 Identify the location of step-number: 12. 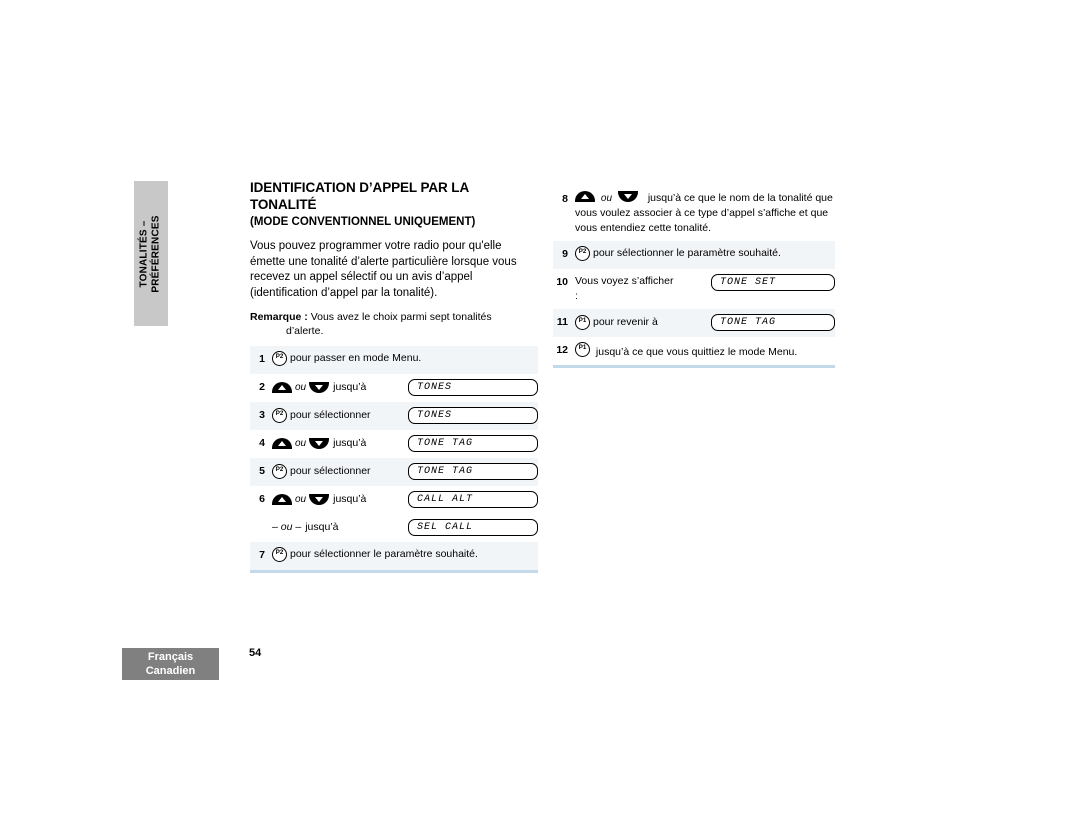
(562, 350).